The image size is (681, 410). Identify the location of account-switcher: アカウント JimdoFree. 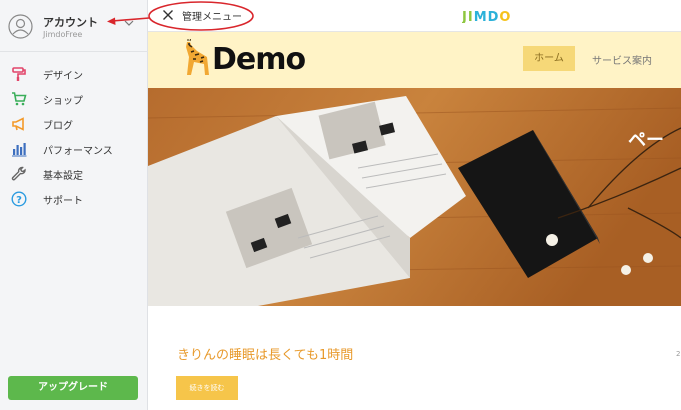
(74, 26).